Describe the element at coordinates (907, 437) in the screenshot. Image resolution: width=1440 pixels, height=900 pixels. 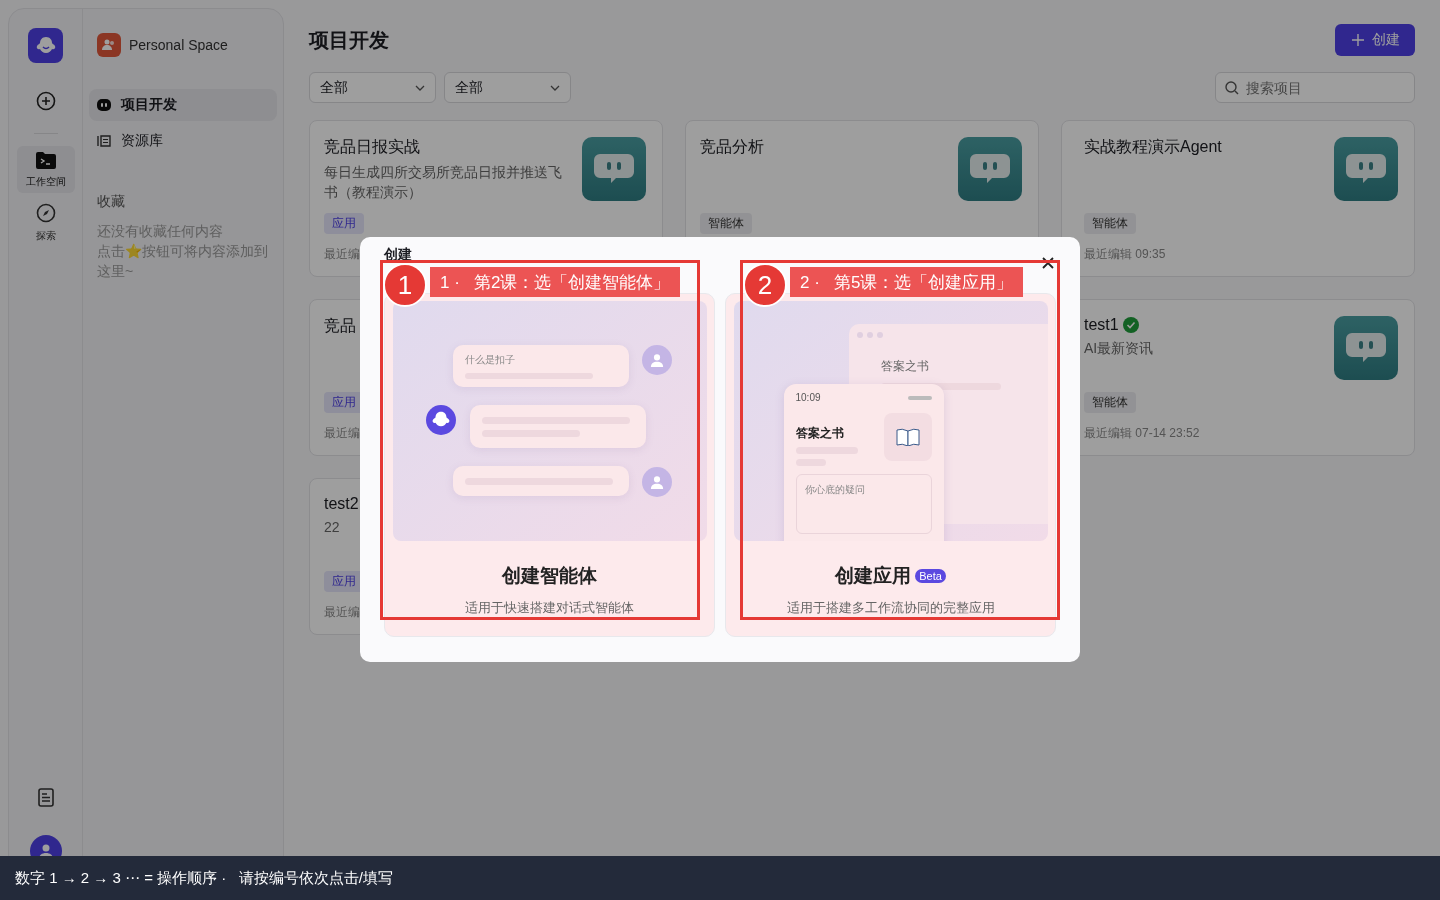
I see `book-icon` at that location.